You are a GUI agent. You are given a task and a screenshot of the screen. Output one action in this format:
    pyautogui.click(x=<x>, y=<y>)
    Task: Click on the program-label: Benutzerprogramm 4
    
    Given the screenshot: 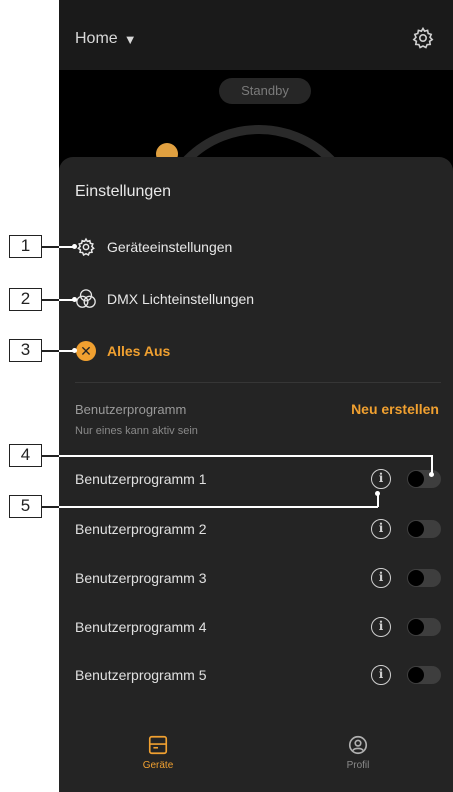 What is the action you would take?
    pyautogui.click(x=141, y=627)
    